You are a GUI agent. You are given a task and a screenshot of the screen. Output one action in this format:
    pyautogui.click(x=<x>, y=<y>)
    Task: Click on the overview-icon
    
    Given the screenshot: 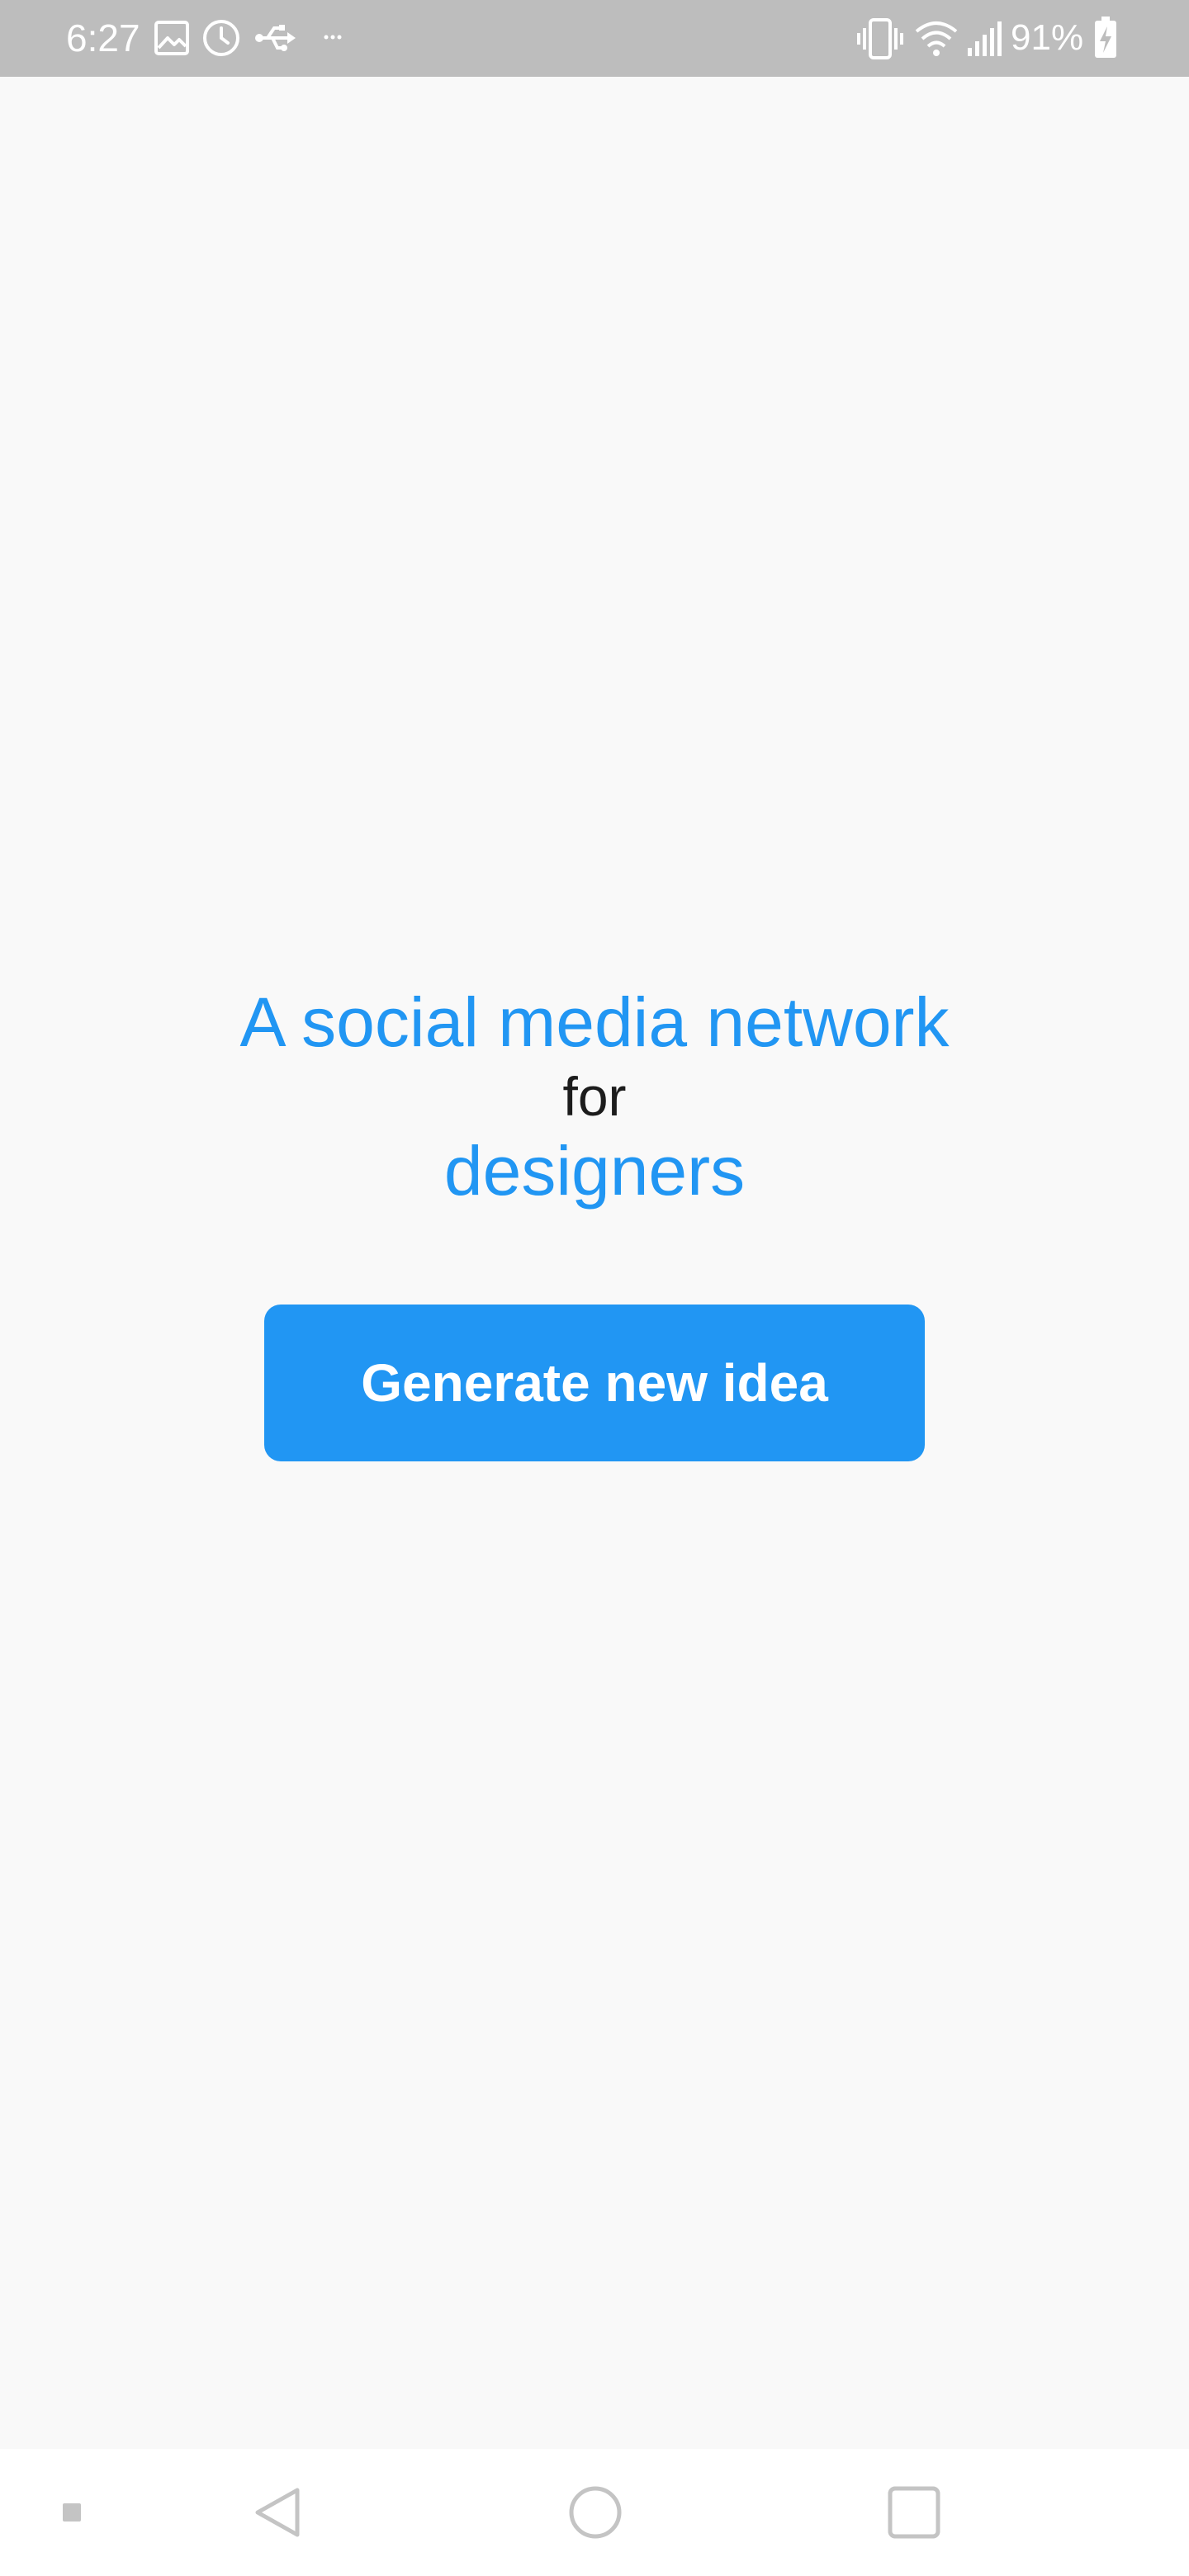 What is the action you would take?
    pyautogui.click(x=914, y=2512)
    